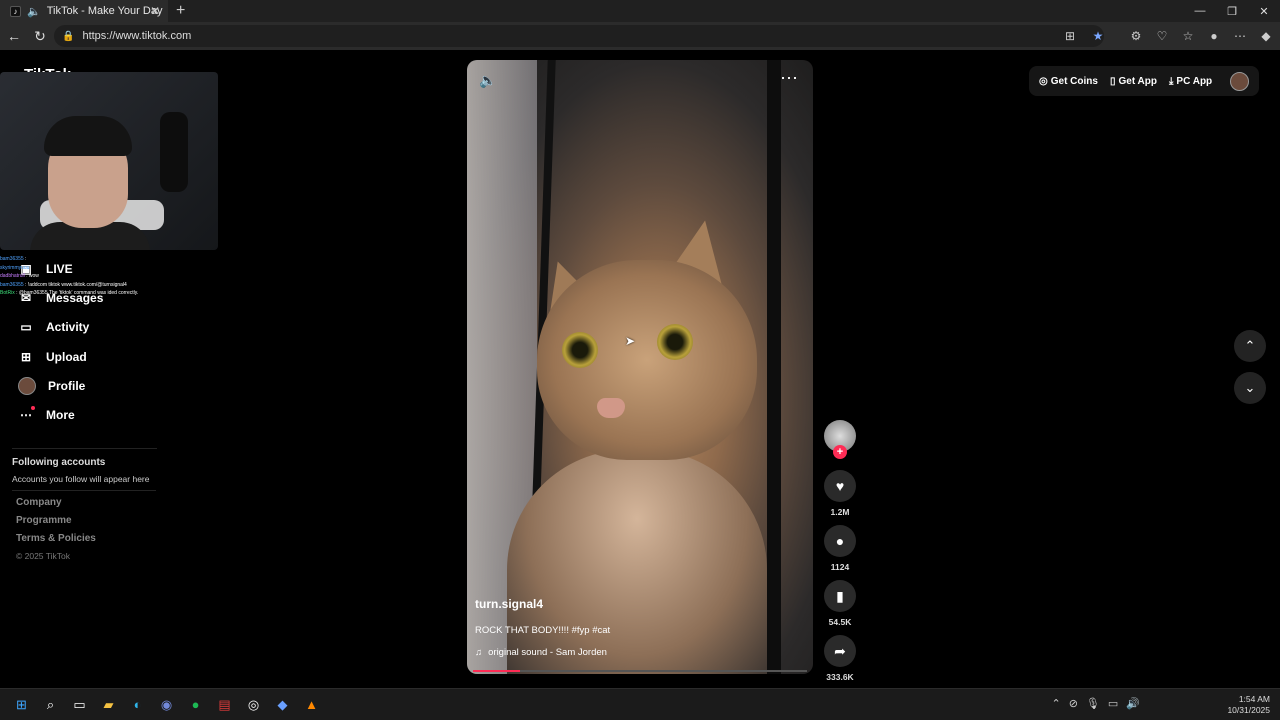 The image size is (1280, 720). I want to click on file-explorer-icon: ▰, so click(108, 704).